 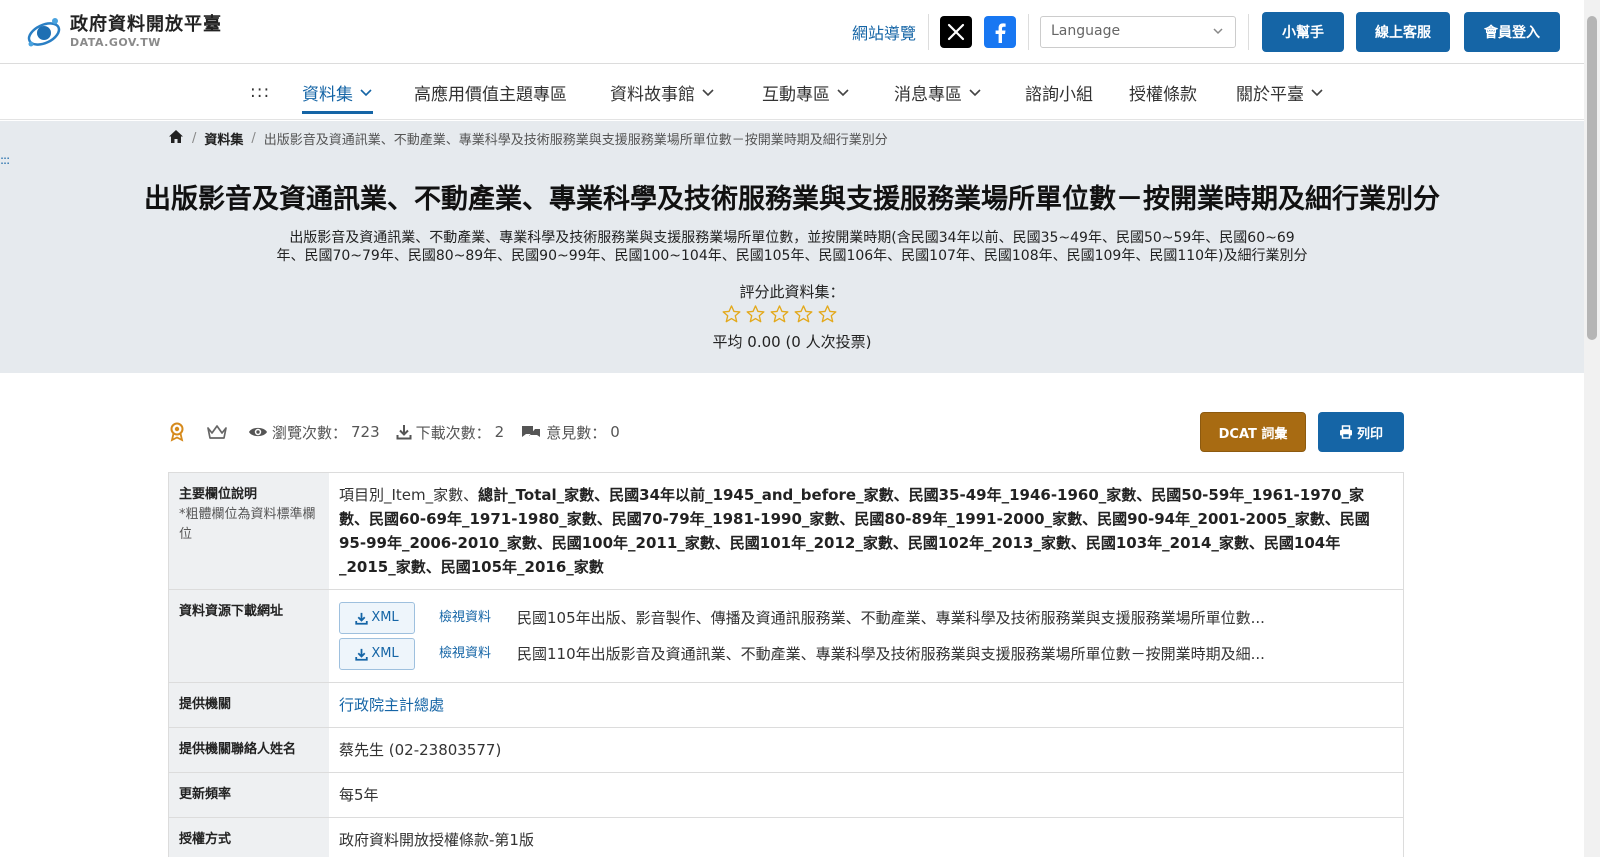 I want to click on nav-item-label: 消息專區, so click(x=928, y=94).